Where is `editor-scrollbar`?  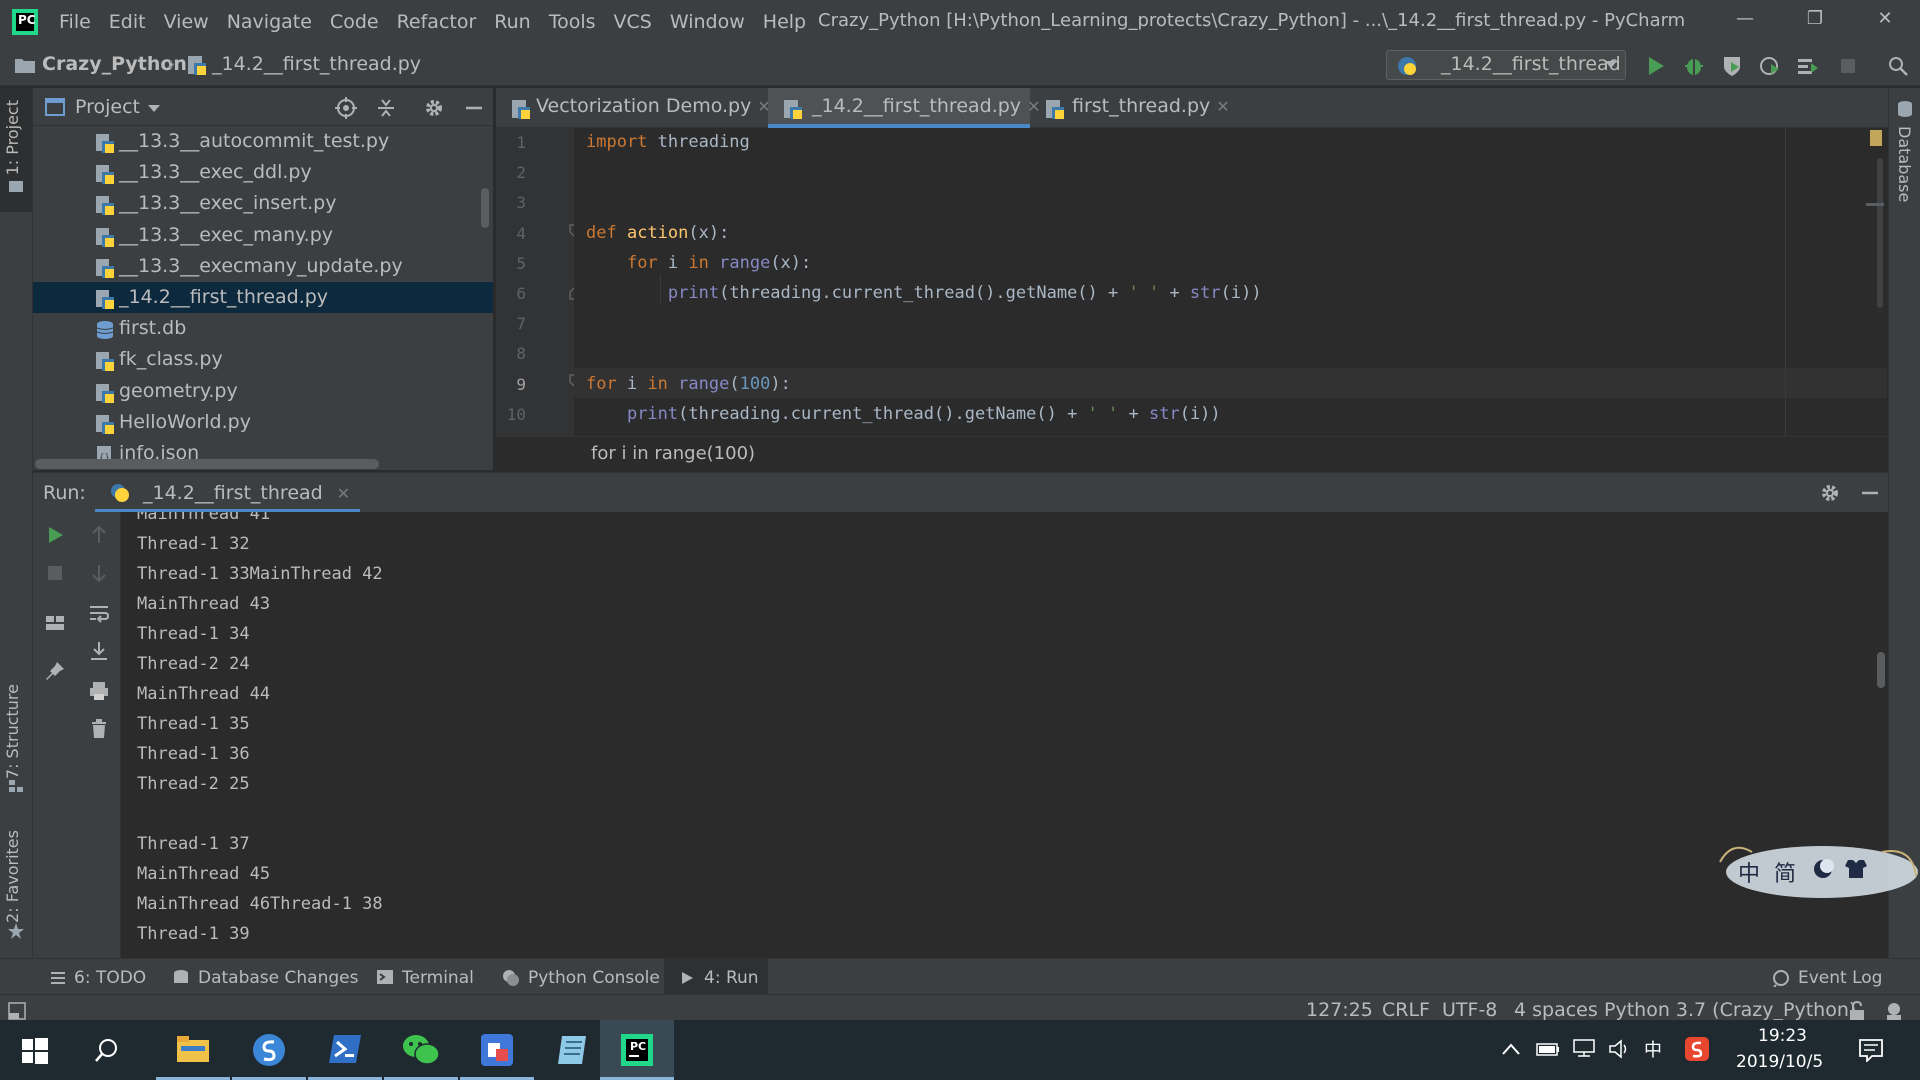
editor-scrollbar is located at coordinates (1880, 233).